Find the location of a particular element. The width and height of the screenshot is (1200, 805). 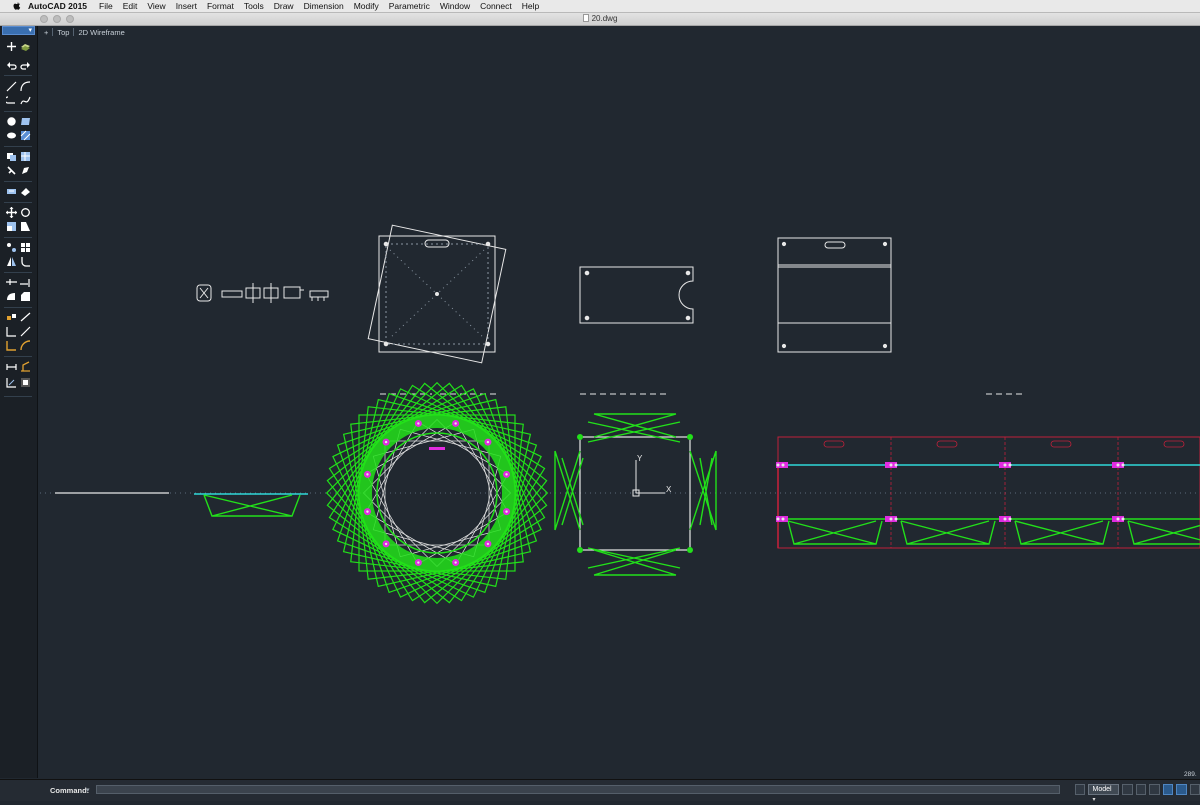

match-properties-tool-icon is located at coordinates (25, 170).